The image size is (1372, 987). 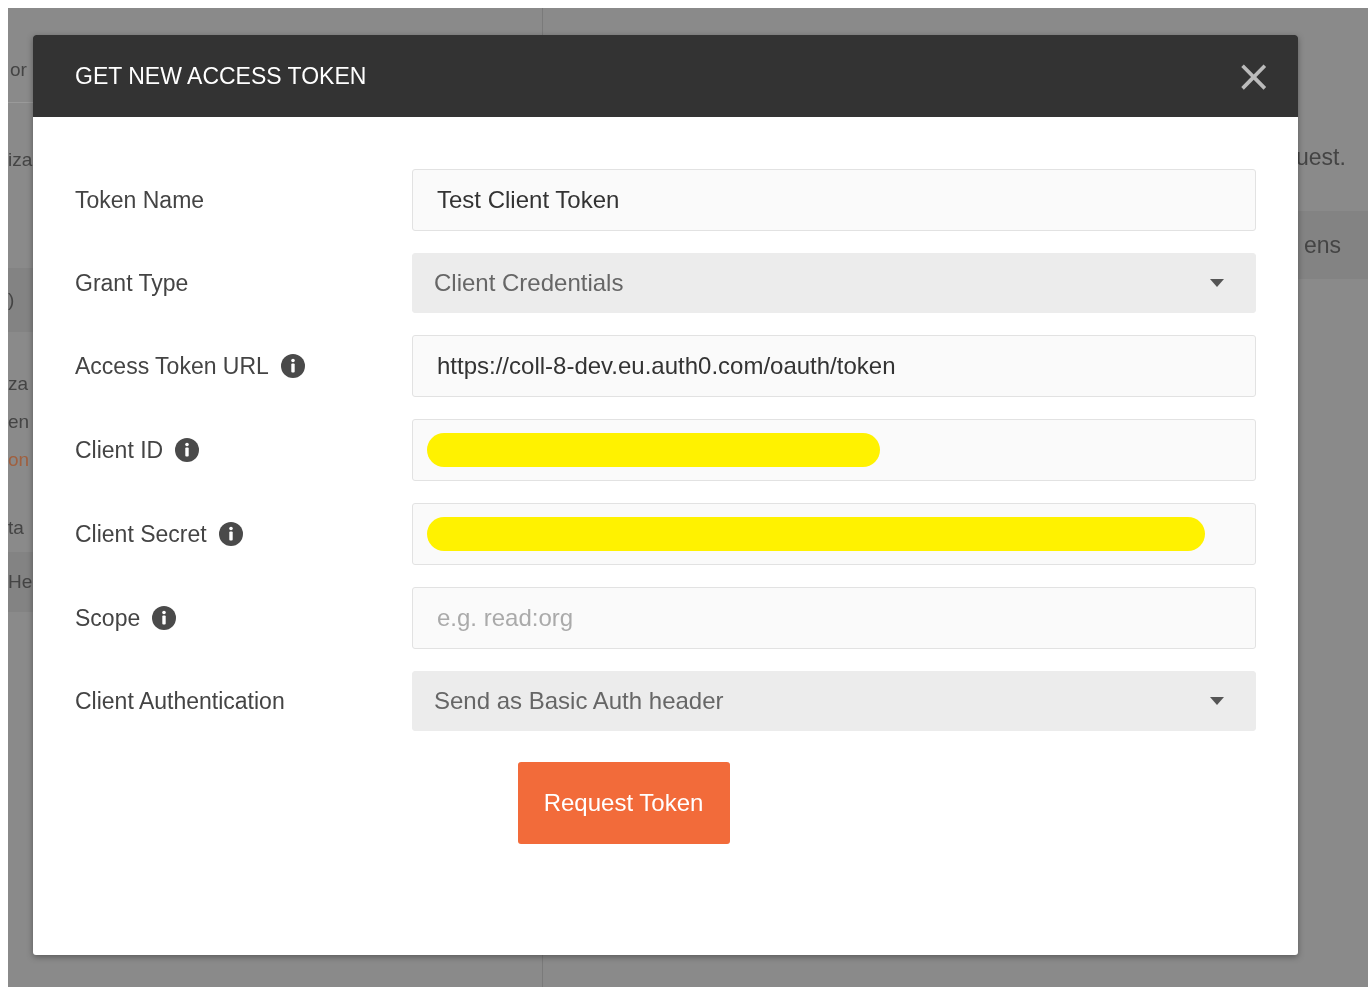 What do you see at coordinates (834, 701) in the screenshot?
I see `dropdown: Send as Basic Auth header` at bounding box center [834, 701].